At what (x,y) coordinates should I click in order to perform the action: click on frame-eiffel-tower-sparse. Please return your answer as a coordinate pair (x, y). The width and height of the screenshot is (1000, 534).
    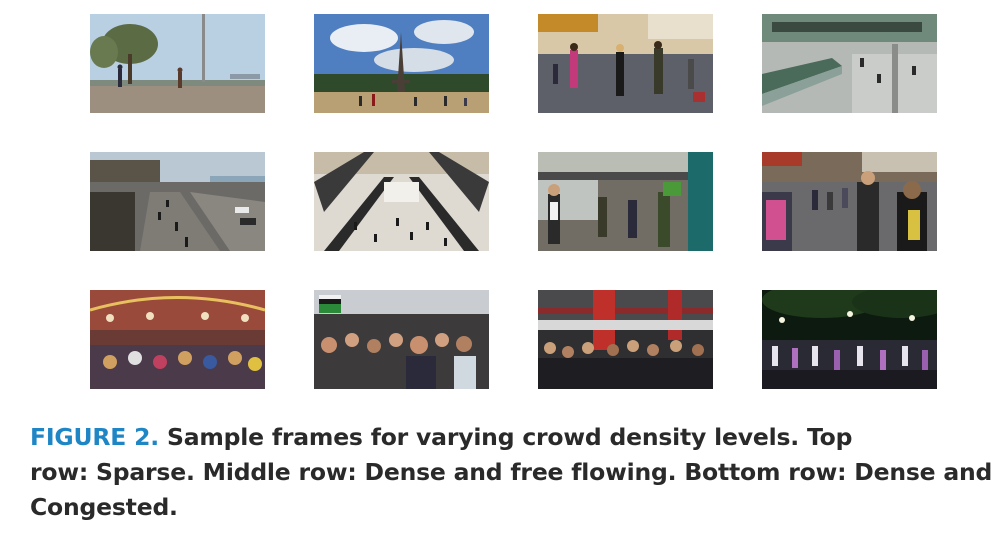
    Looking at the image, I should click on (401, 63).